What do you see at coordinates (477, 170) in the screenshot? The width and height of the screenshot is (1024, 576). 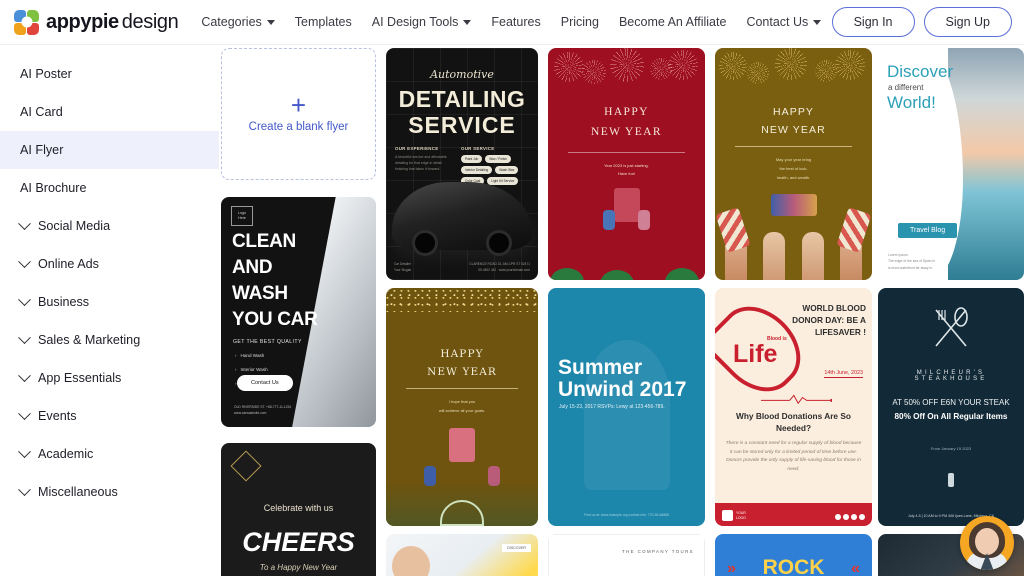 I see `automotive-chip: Interior Detailing` at bounding box center [477, 170].